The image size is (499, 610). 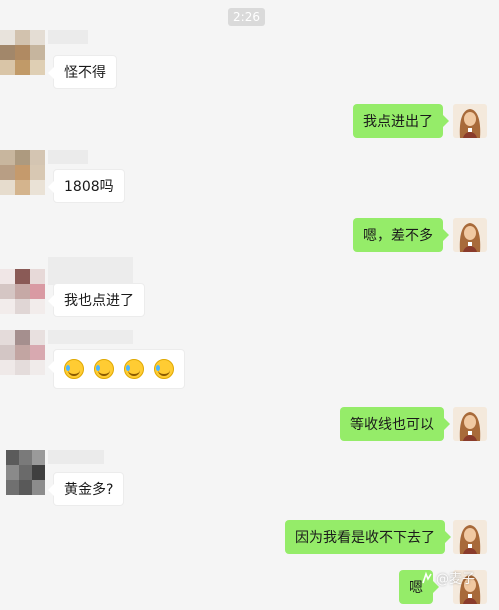 I want to click on incoming-message: 我也点进了, so click(x=96, y=300).